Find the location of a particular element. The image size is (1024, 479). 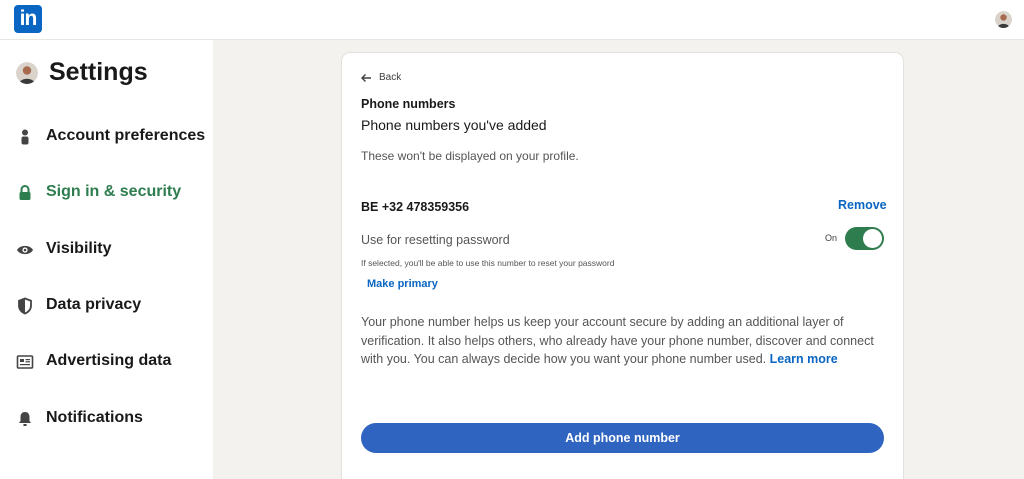

add-phone-number-button: Add phone number is located at coordinates (622, 438).